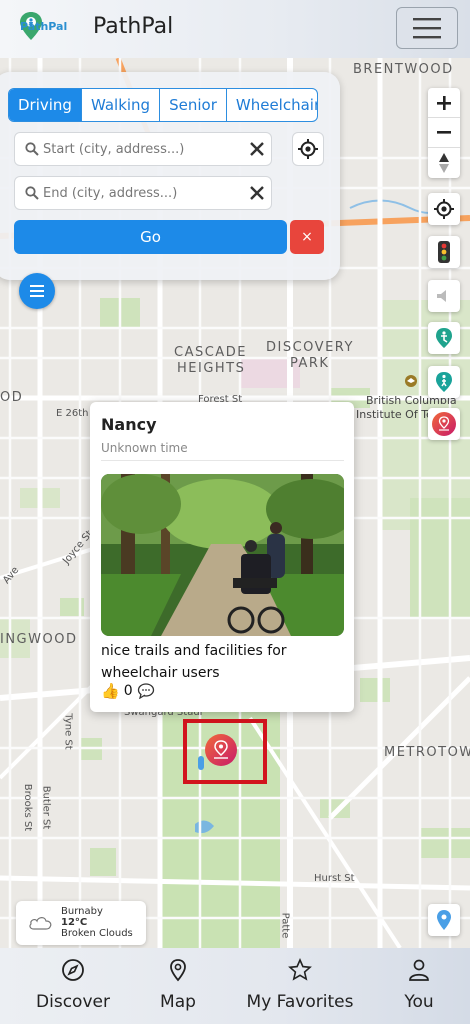 The image size is (470, 1024). Describe the element at coordinates (310, 347) in the screenshot. I see `map-label-discovery: DISCOVERY` at that location.